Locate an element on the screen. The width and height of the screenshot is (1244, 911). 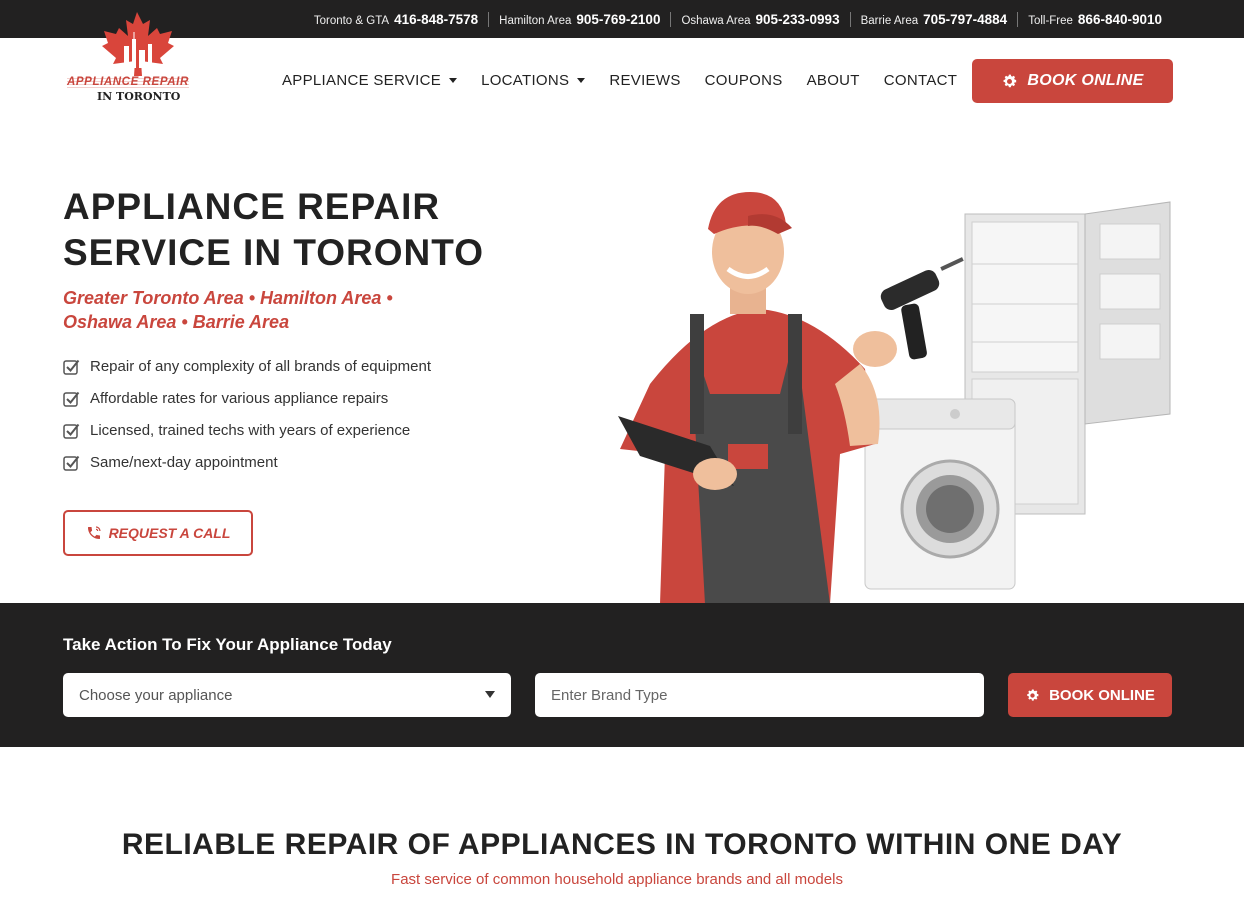
nav-about: ABOUT is located at coordinates (833, 80).